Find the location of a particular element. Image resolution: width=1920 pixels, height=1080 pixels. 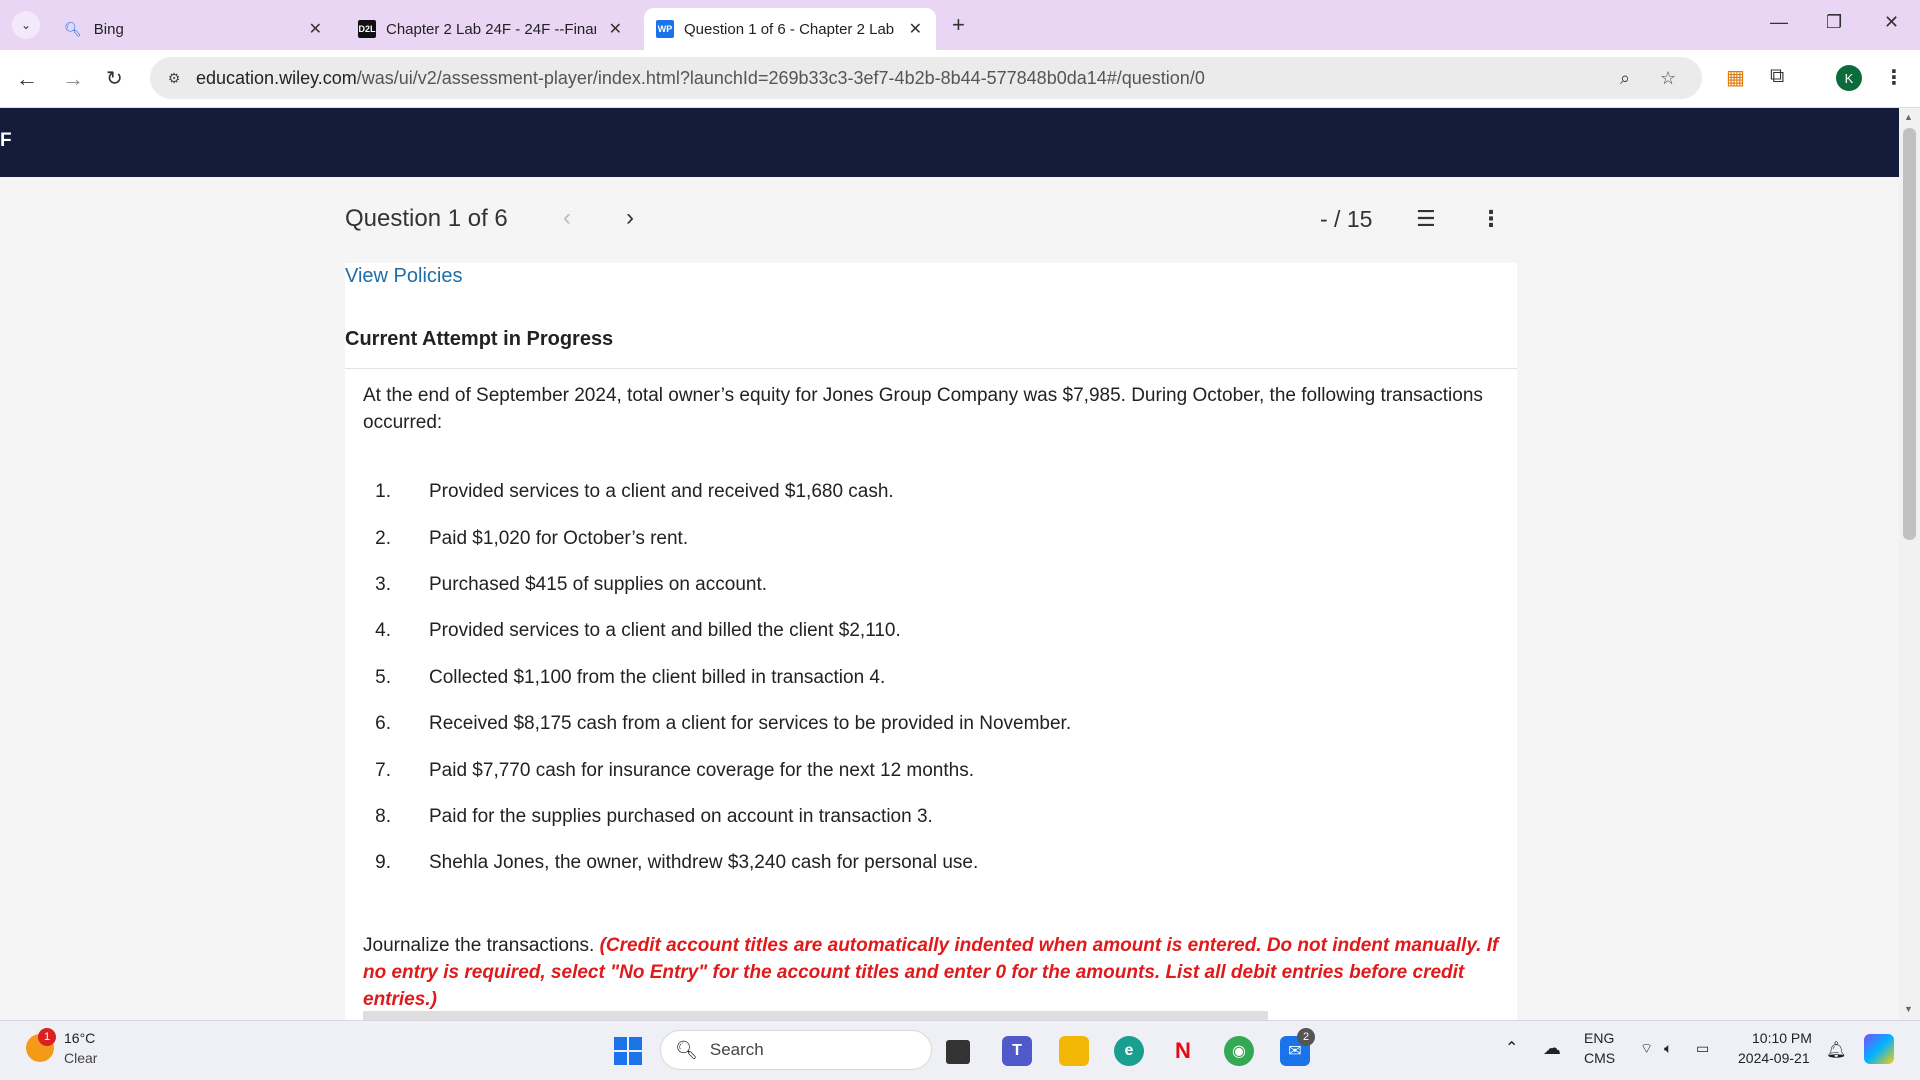

edge-icon: e is located at coordinates (1129, 1051).